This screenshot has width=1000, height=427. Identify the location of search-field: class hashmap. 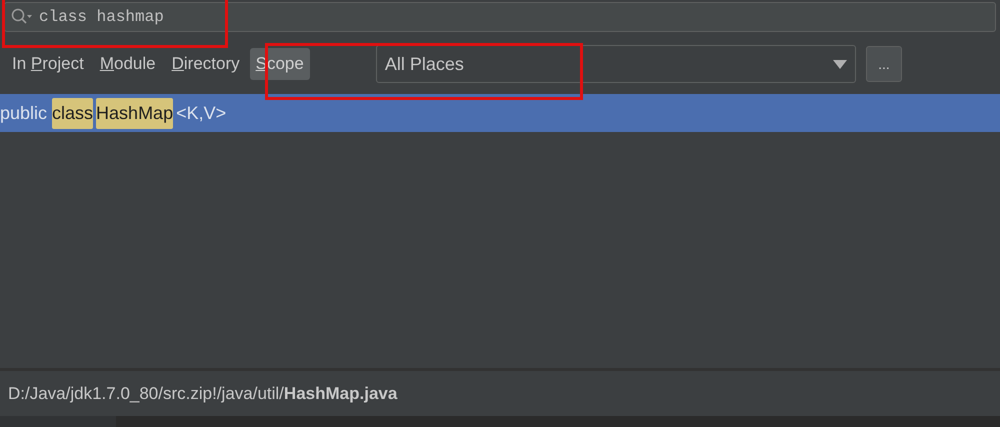
(500, 17).